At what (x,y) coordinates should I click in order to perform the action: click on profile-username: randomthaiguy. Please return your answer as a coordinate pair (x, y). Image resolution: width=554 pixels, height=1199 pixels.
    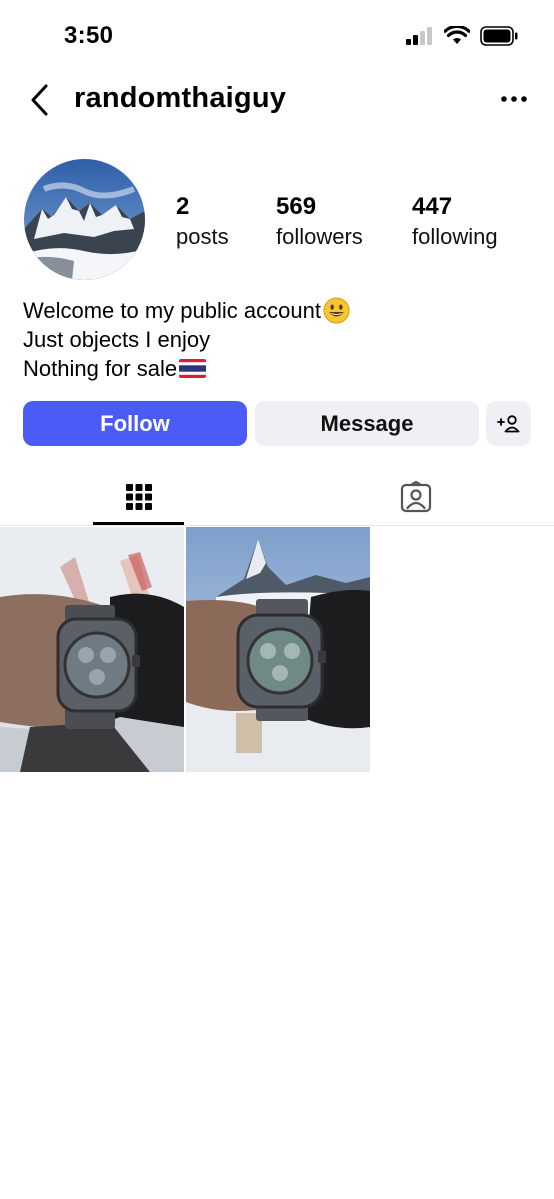
    Looking at the image, I should click on (180, 98).